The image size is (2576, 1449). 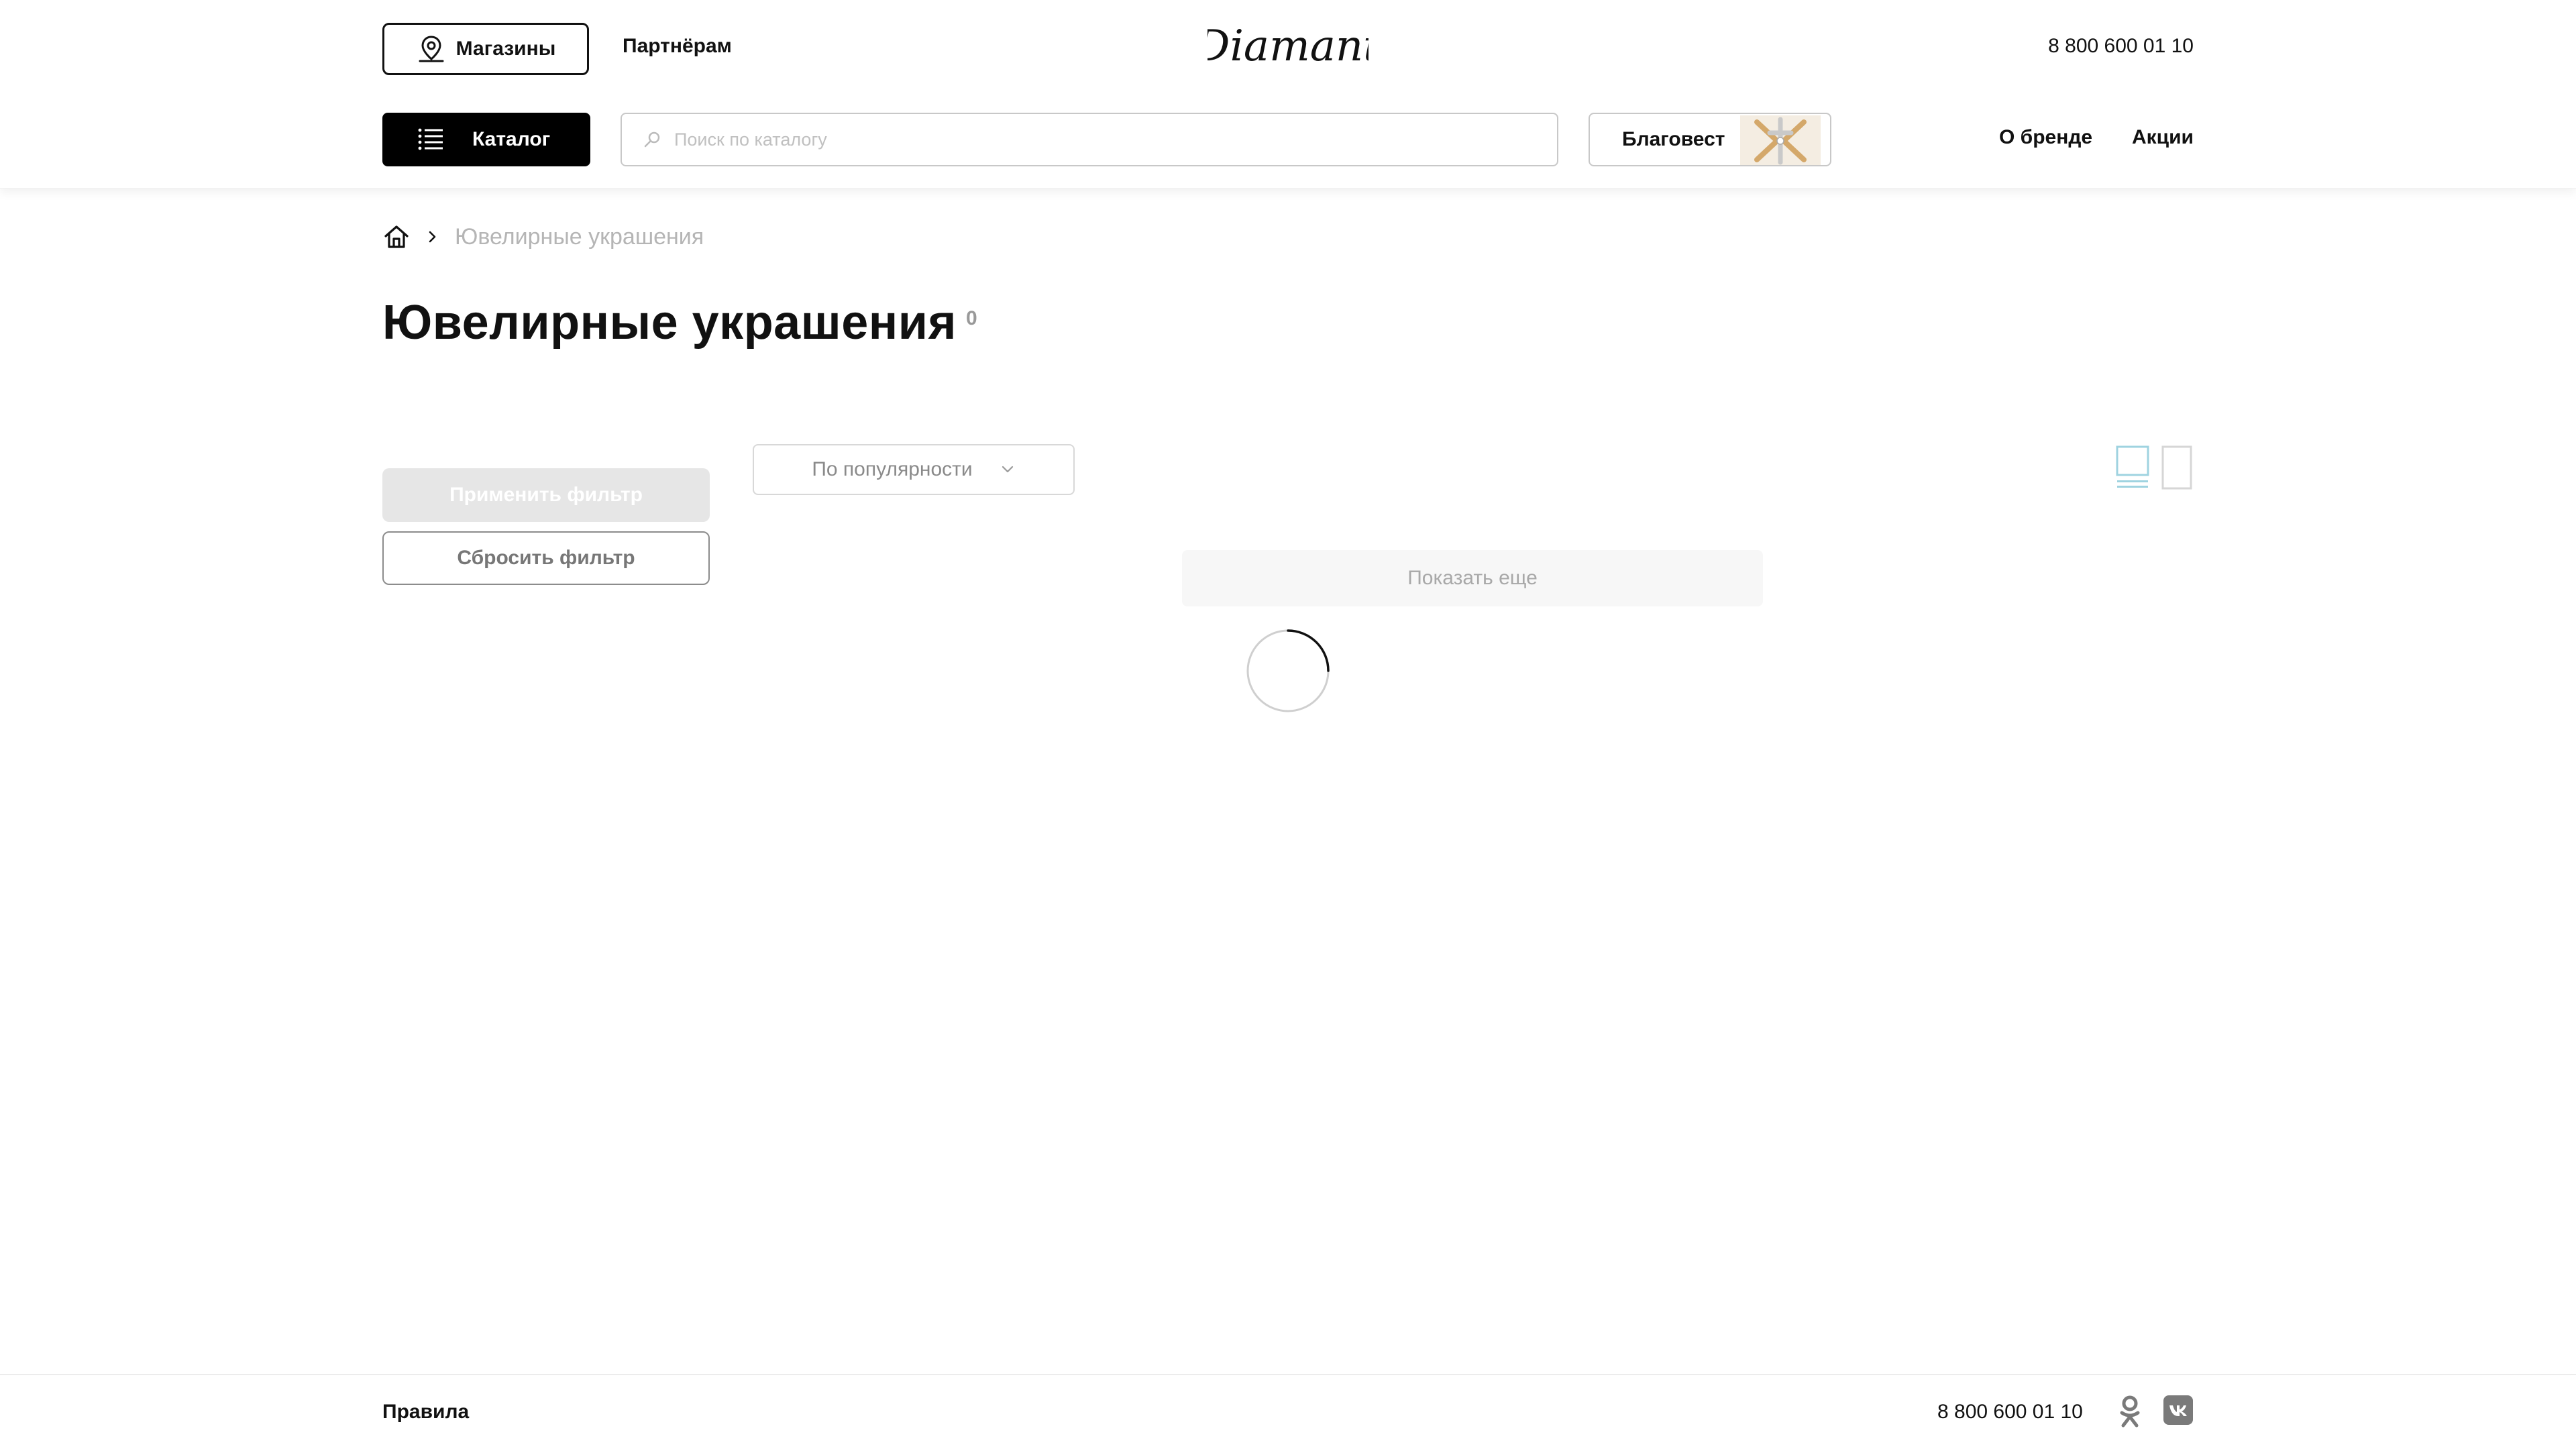 I want to click on vk-icon, so click(x=2178, y=1410).